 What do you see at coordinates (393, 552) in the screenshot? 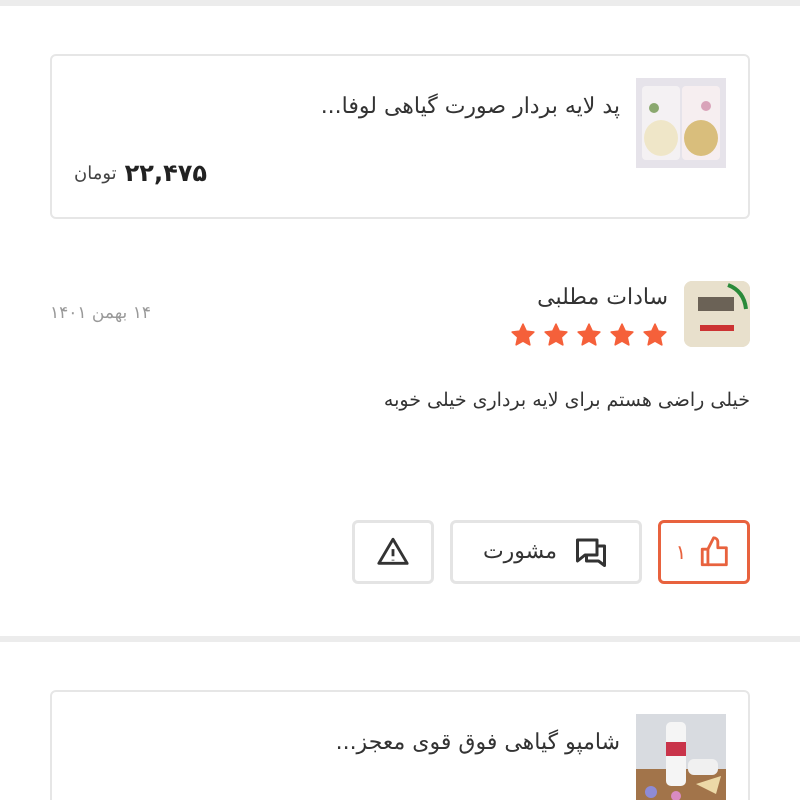
I see `report-button` at bounding box center [393, 552].